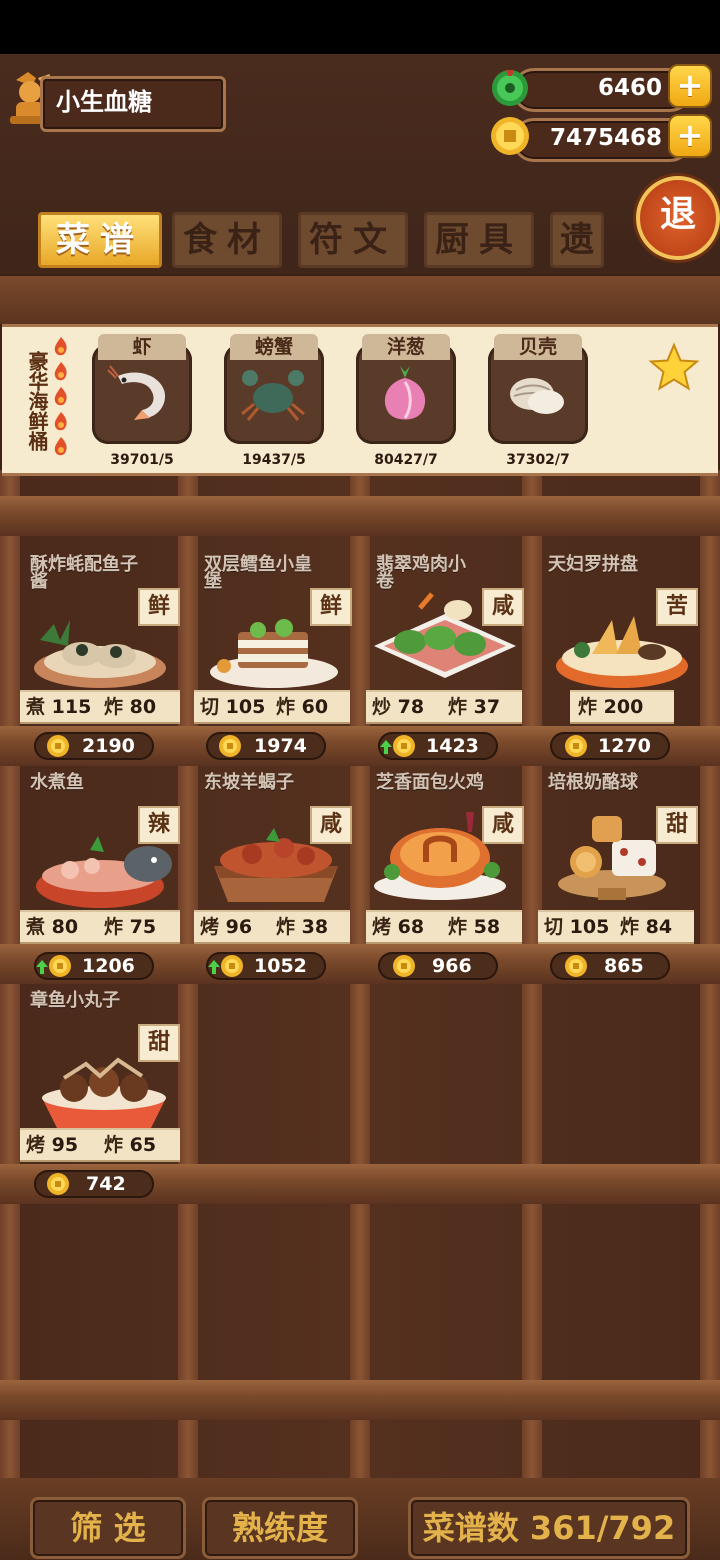 The width and height of the screenshot is (720, 1560). I want to click on shelf-plank, so click(360, 1400).